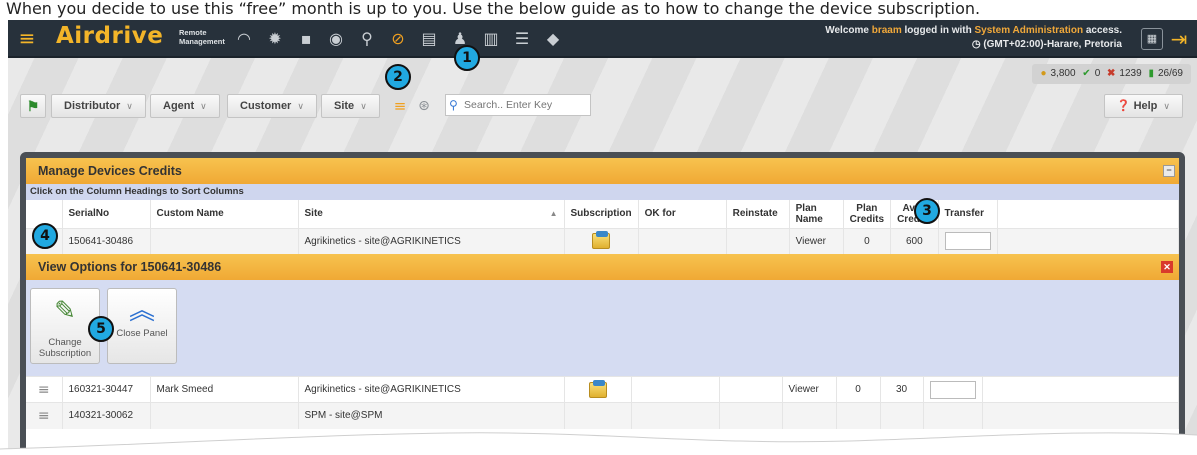 The height and width of the screenshot is (455, 1197). What do you see at coordinates (266, 106) in the screenshot?
I see `customer-label: Customer` at bounding box center [266, 106].